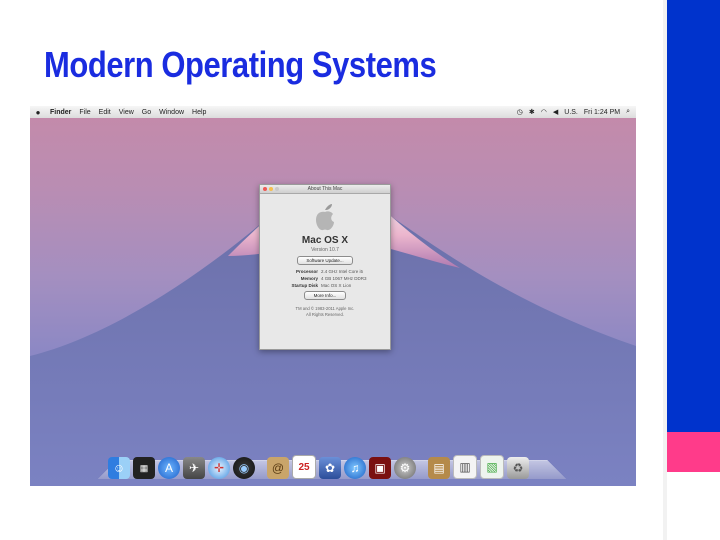  I want to click on spotlight-icon: ⌕, so click(628, 112).